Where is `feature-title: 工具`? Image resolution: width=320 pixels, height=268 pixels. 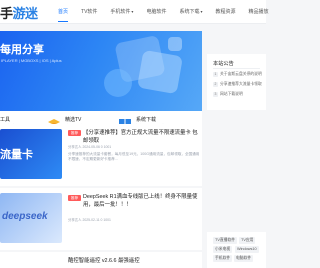 feature-title: 工具 is located at coordinates (5, 120).